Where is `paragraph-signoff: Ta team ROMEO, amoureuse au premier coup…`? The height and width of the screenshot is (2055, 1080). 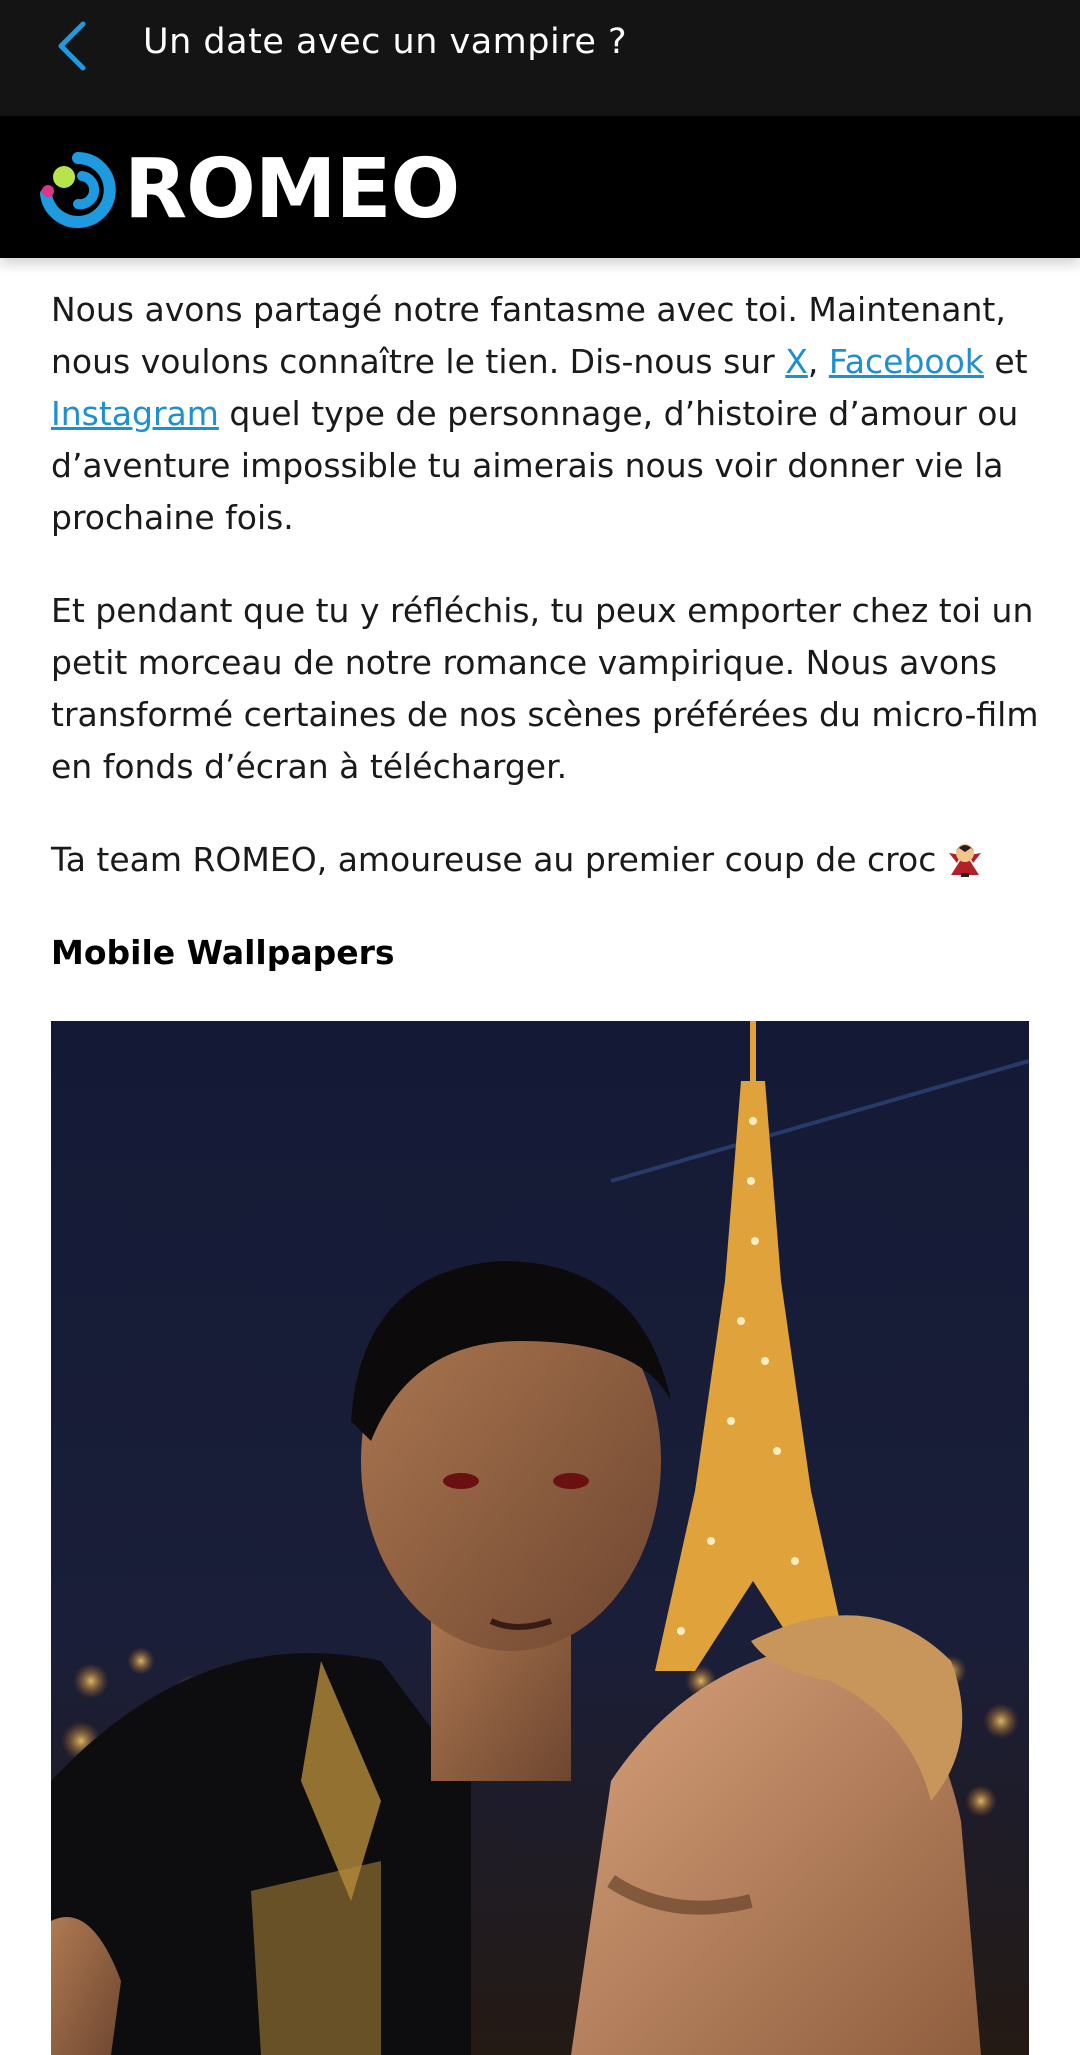
paragraph-signoff: Ta team ROMEO, amoureuse au premier coup… is located at coordinates (546, 860).